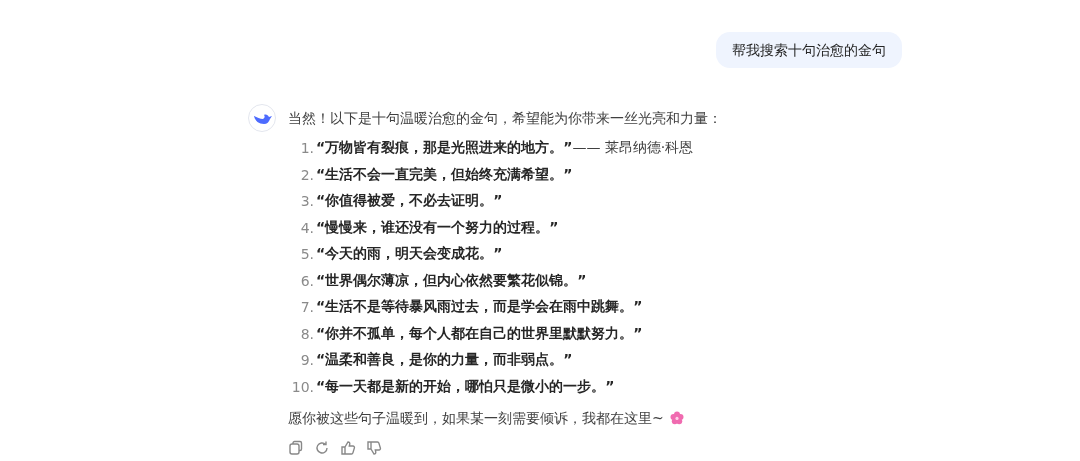 The width and height of the screenshot is (1080, 461). I want to click on list-number: 6., so click(307, 280).